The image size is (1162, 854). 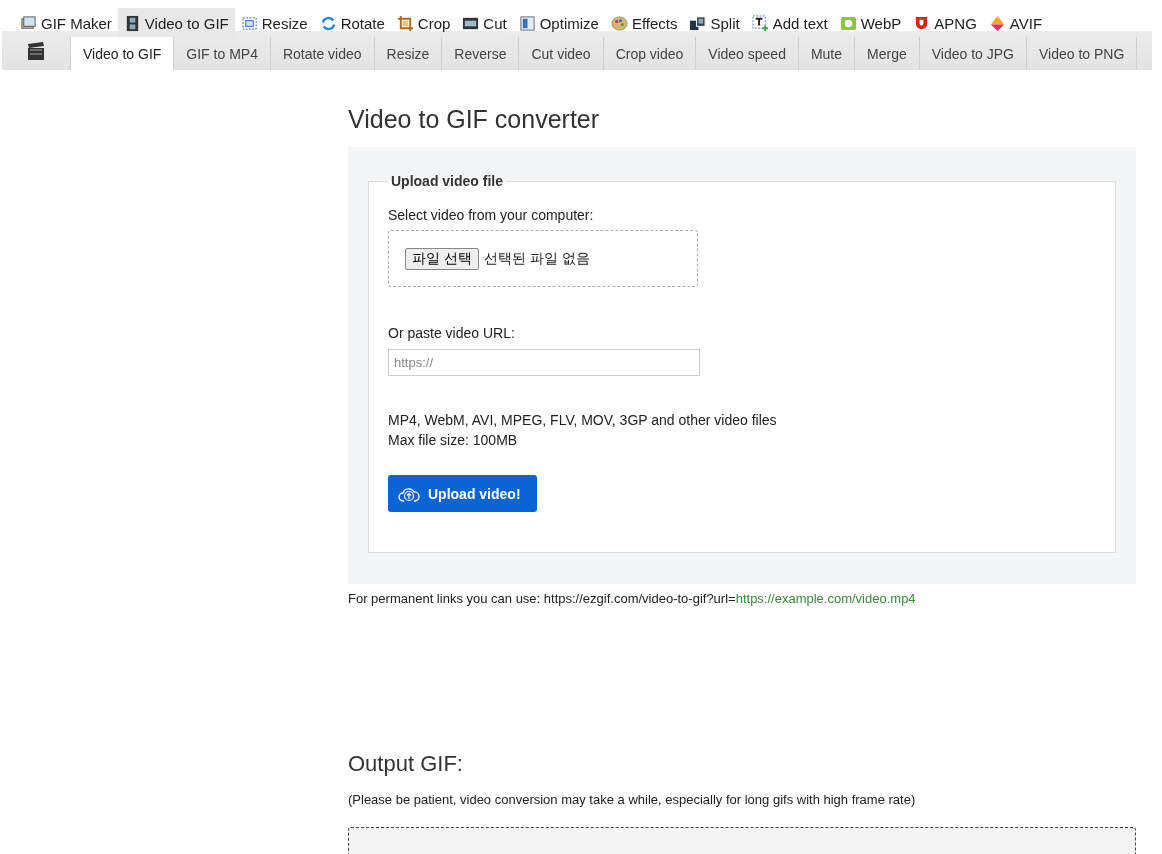 What do you see at coordinates (452, 333) in the screenshot?
I see `url-label: Or paste video URL:` at bounding box center [452, 333].